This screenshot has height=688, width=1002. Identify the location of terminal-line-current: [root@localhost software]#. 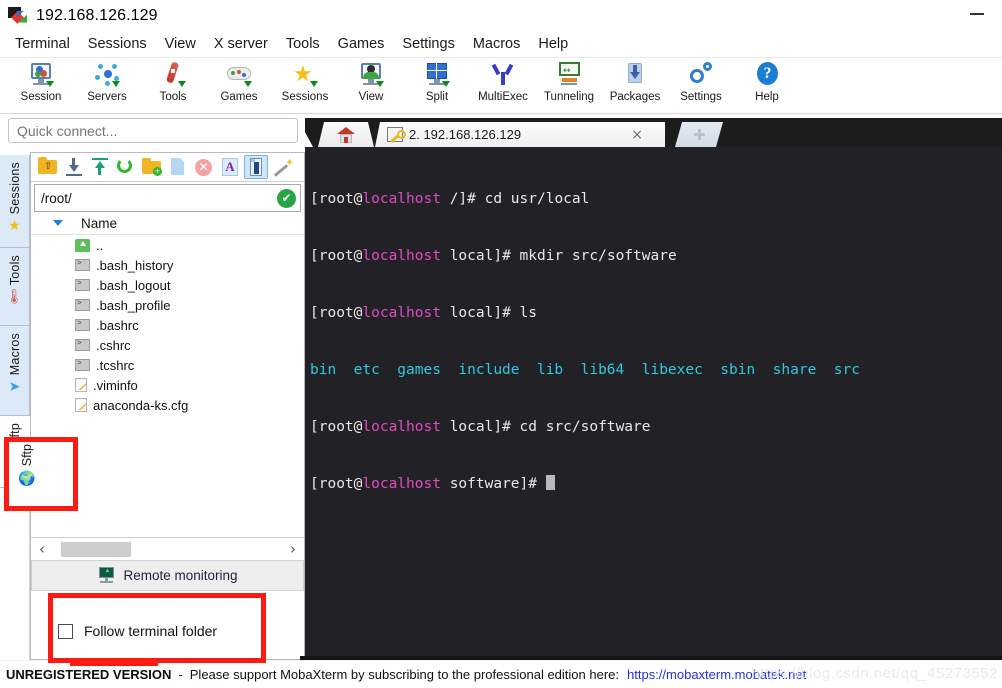
(656, 484).